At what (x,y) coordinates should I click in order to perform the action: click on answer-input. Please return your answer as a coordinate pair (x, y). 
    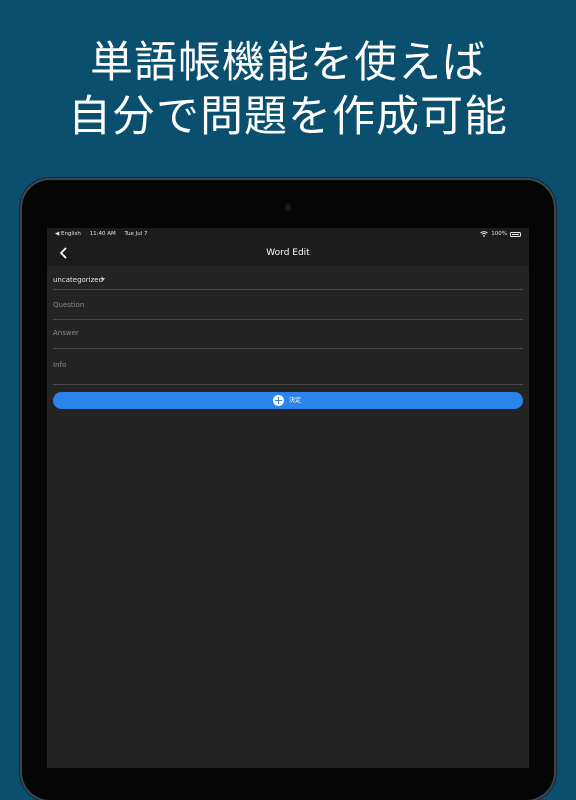
    Looking at the image, I should click on (288, 333).